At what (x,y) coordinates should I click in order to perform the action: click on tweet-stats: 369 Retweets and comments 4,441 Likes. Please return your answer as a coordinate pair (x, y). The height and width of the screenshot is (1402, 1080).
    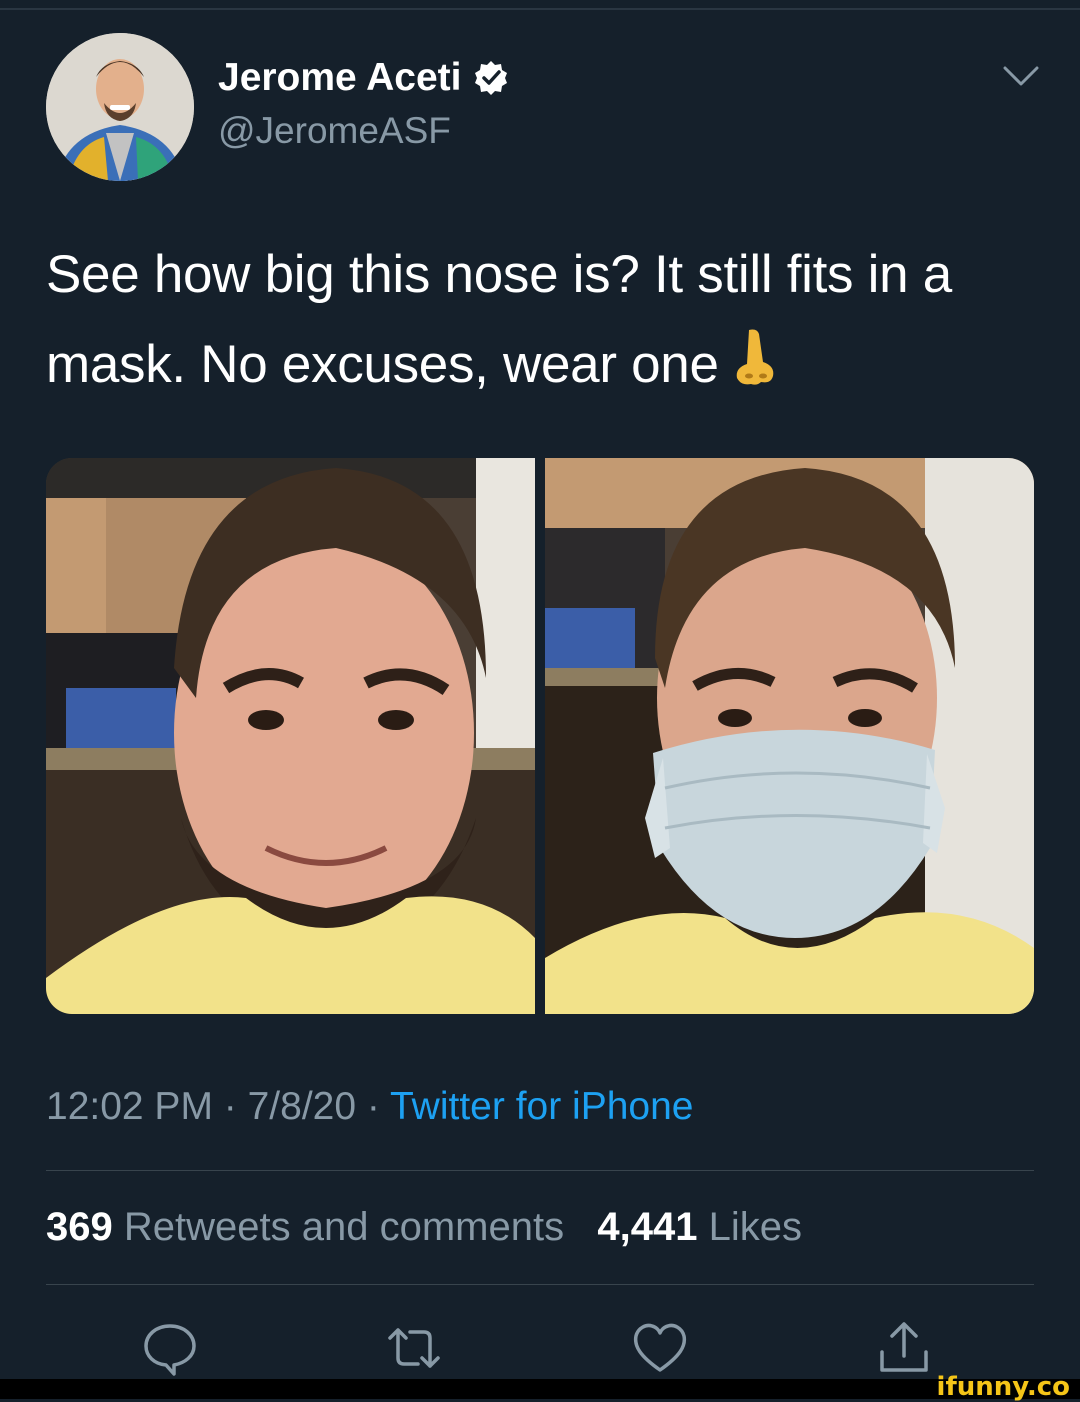
    Looking at the image, I should click on (424, 1227).